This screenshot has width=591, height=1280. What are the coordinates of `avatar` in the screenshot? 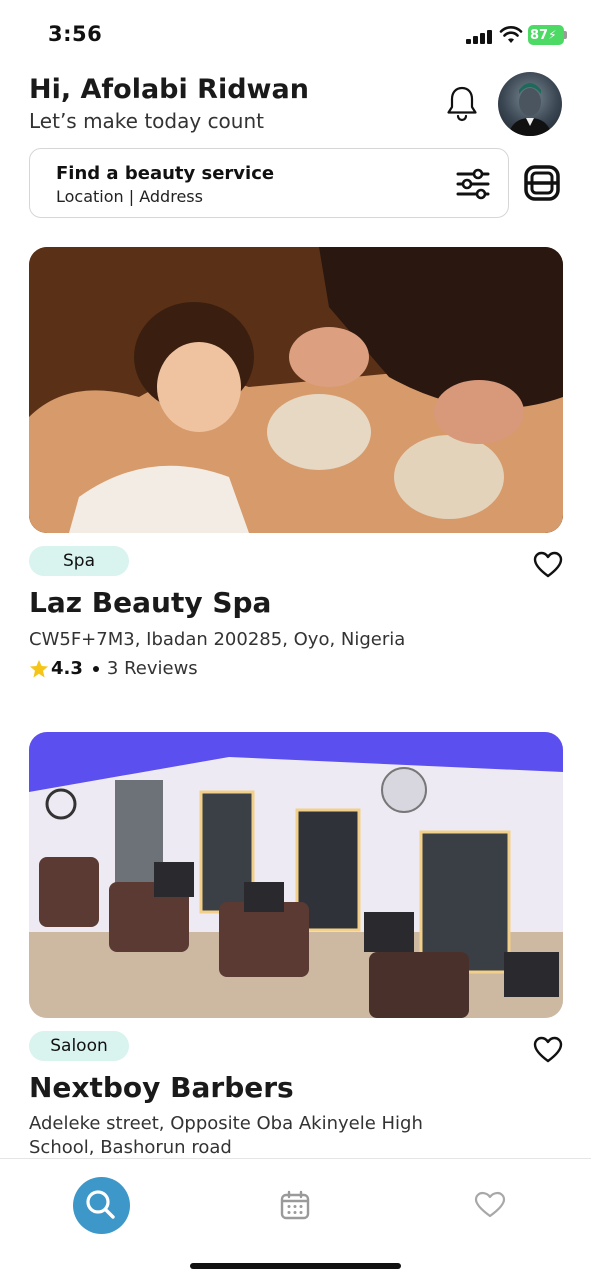 It's located at (530, 104).